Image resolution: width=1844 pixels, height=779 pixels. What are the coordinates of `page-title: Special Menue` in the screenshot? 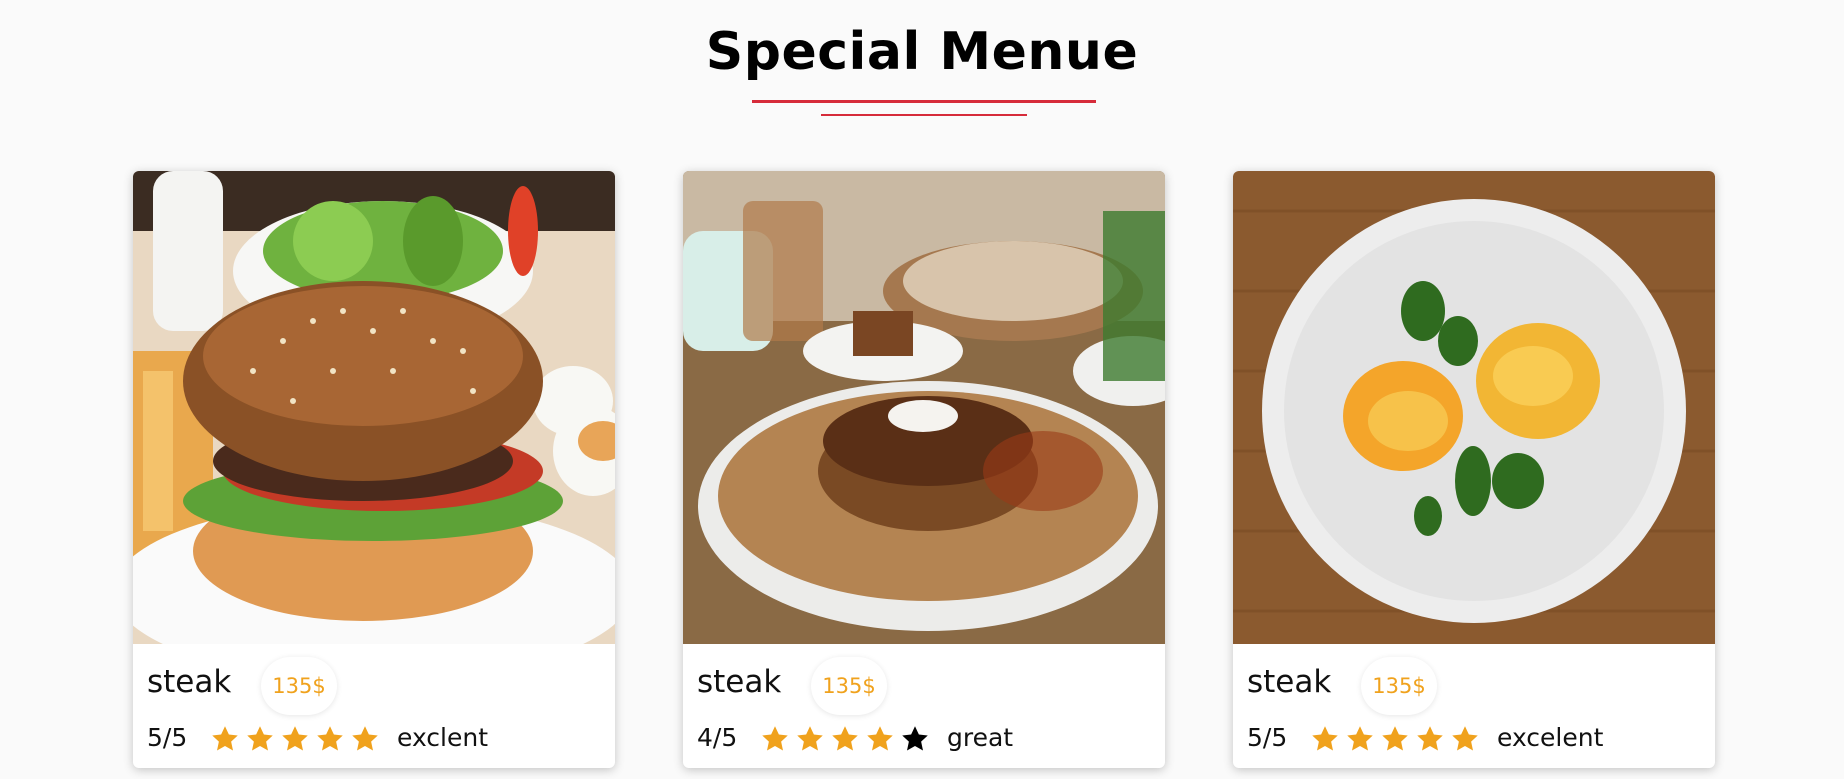 It's located at (922, 52).